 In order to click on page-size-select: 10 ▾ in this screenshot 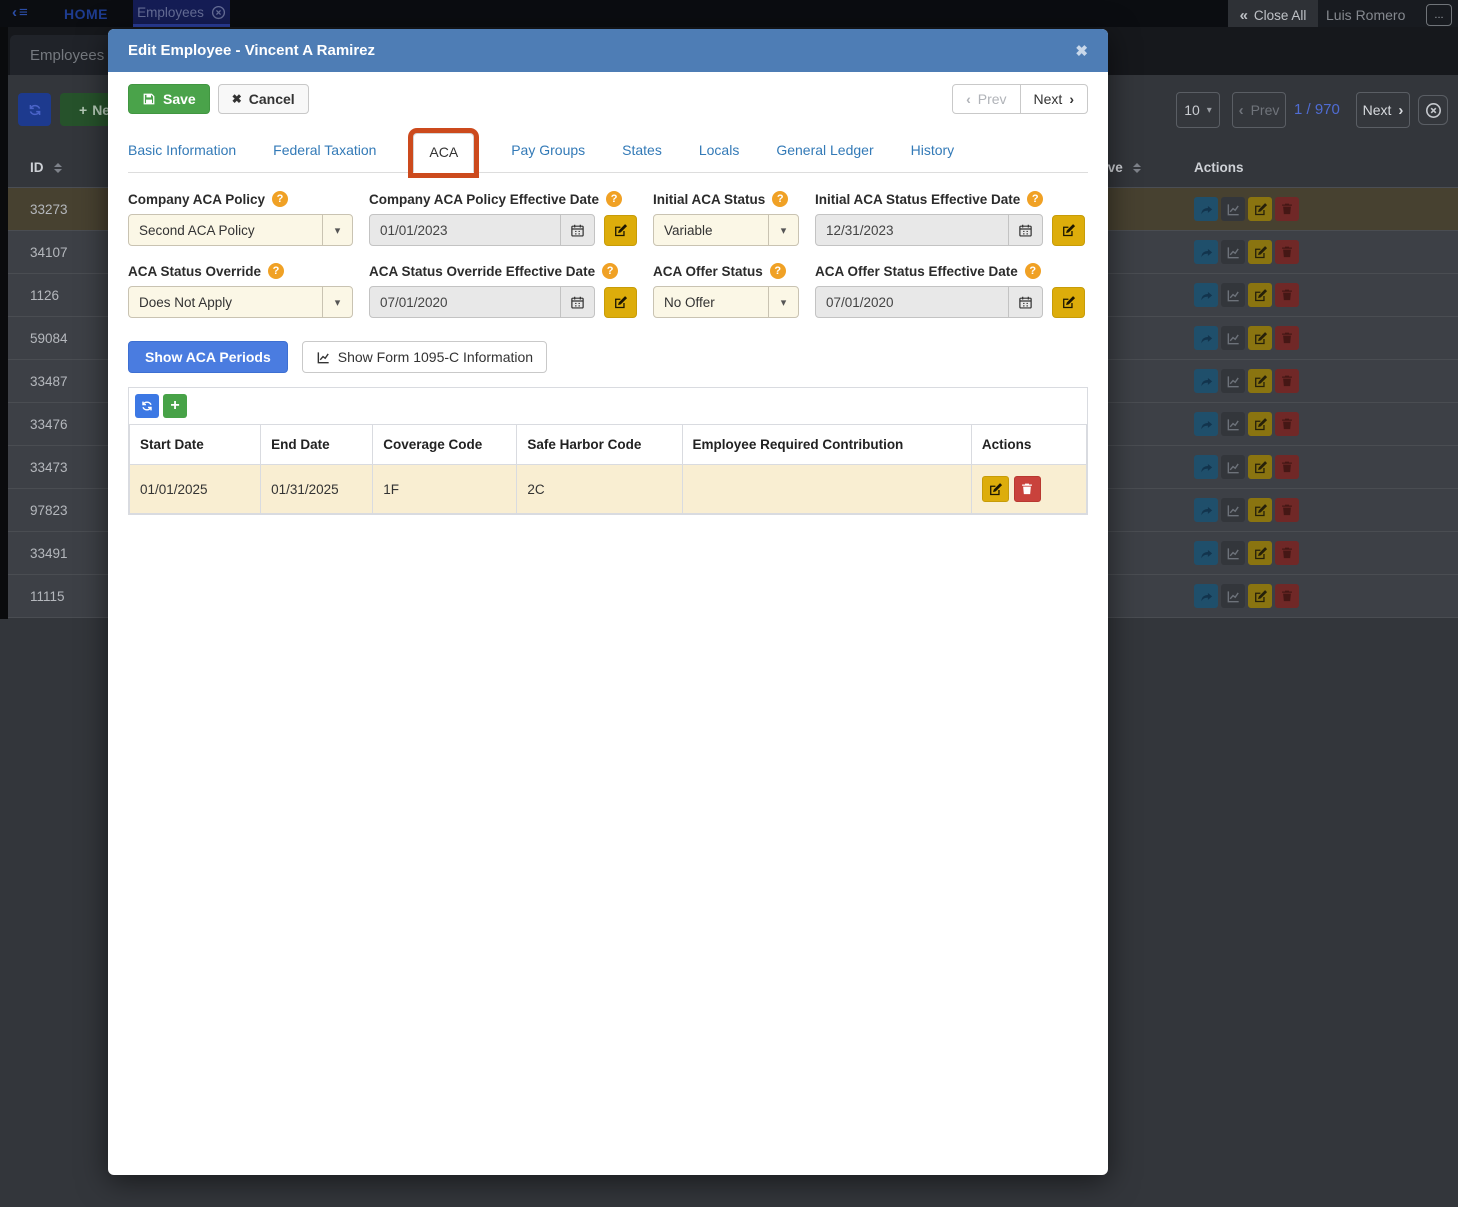, I will do `click(1198, 110)`.